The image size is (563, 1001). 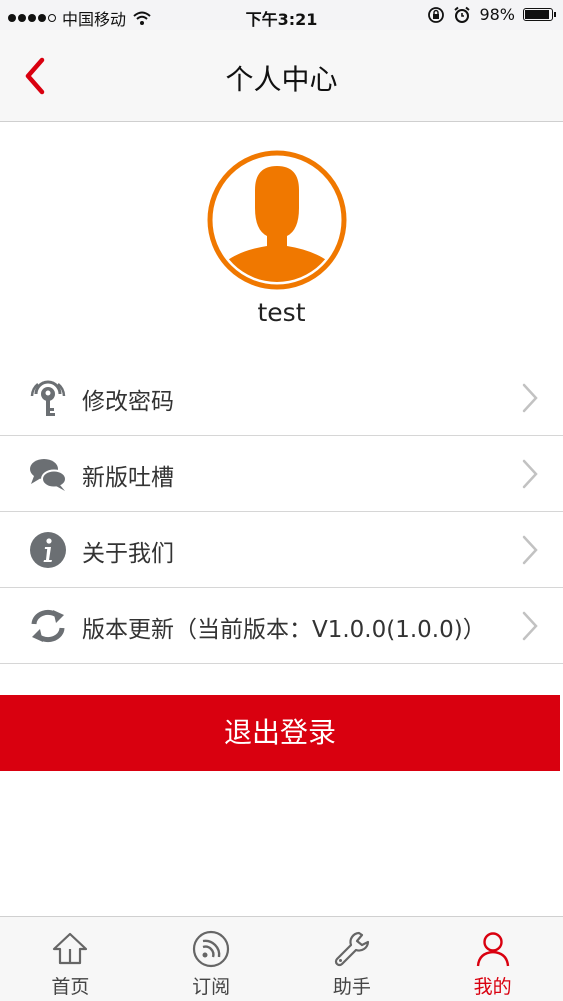 I want to click on tab-assistant: 助手, so click(x=352, y=959).